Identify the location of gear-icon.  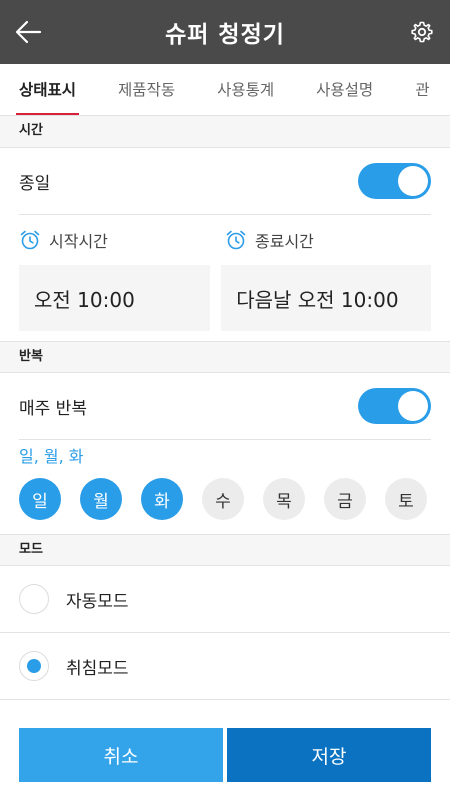
(422, 32).